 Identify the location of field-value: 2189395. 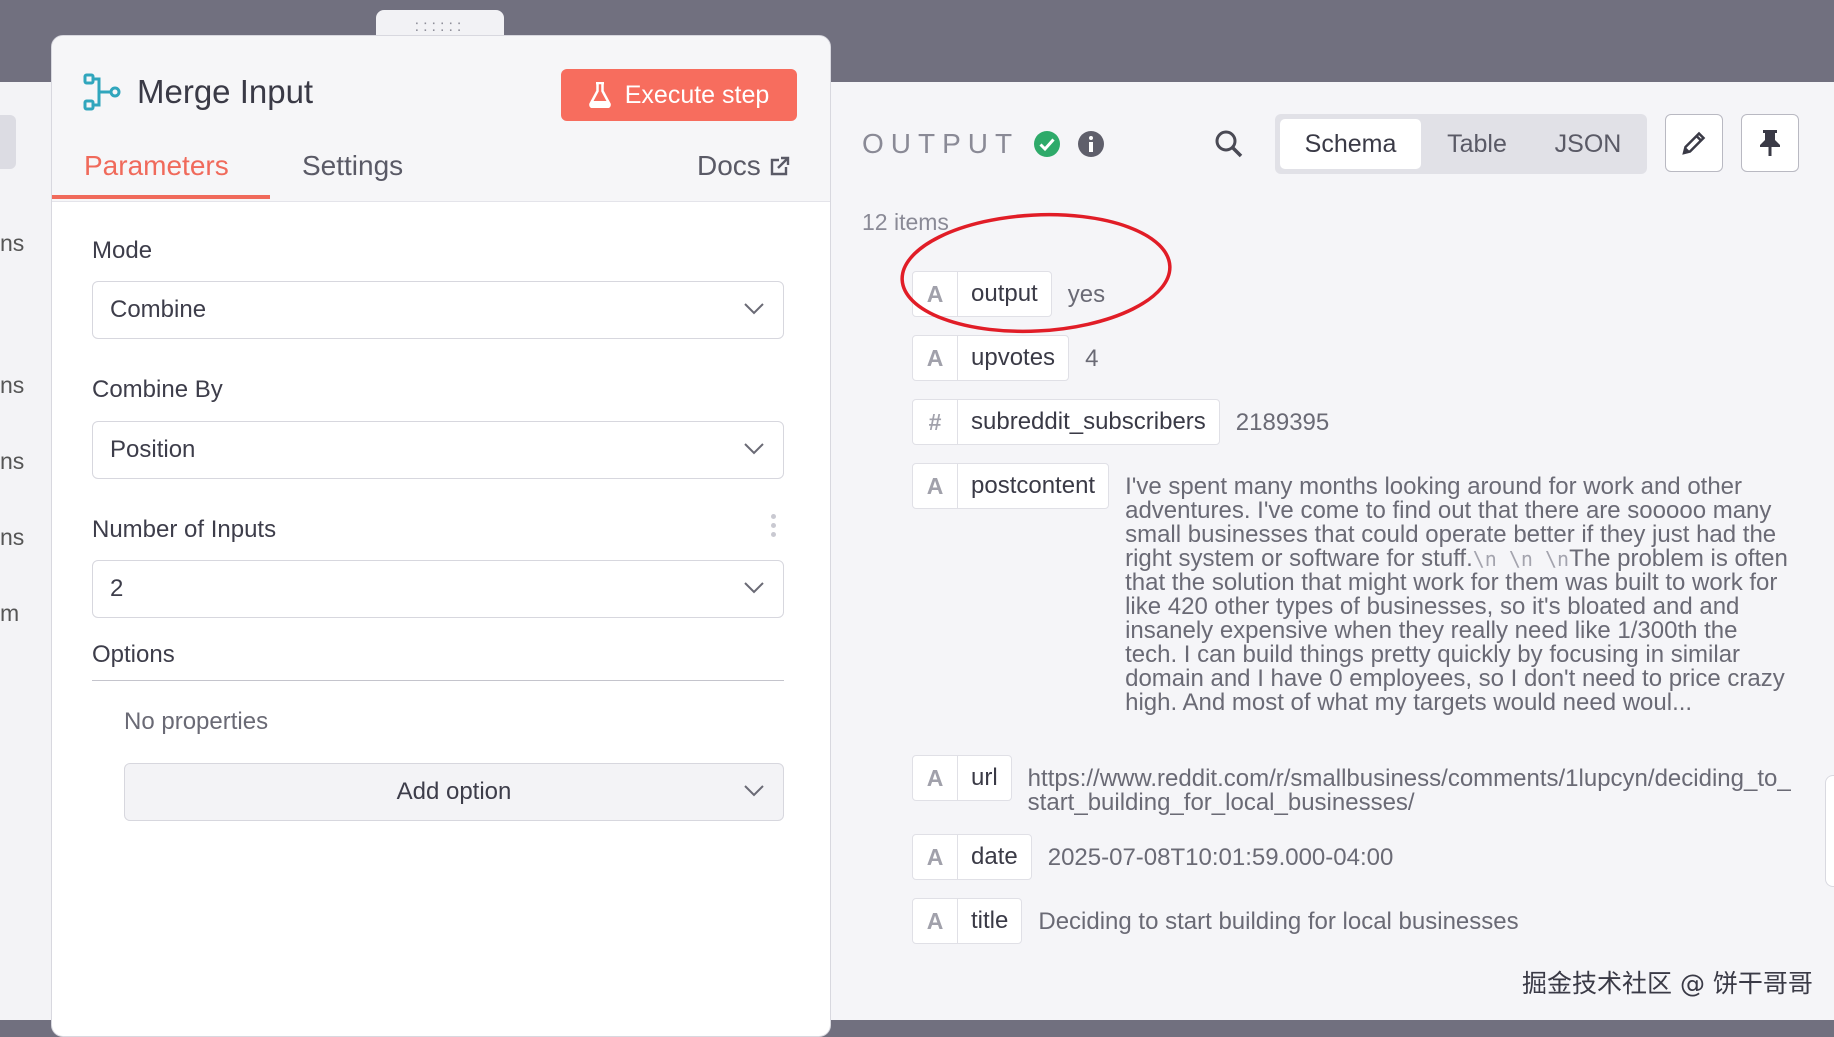
(1282, 422).